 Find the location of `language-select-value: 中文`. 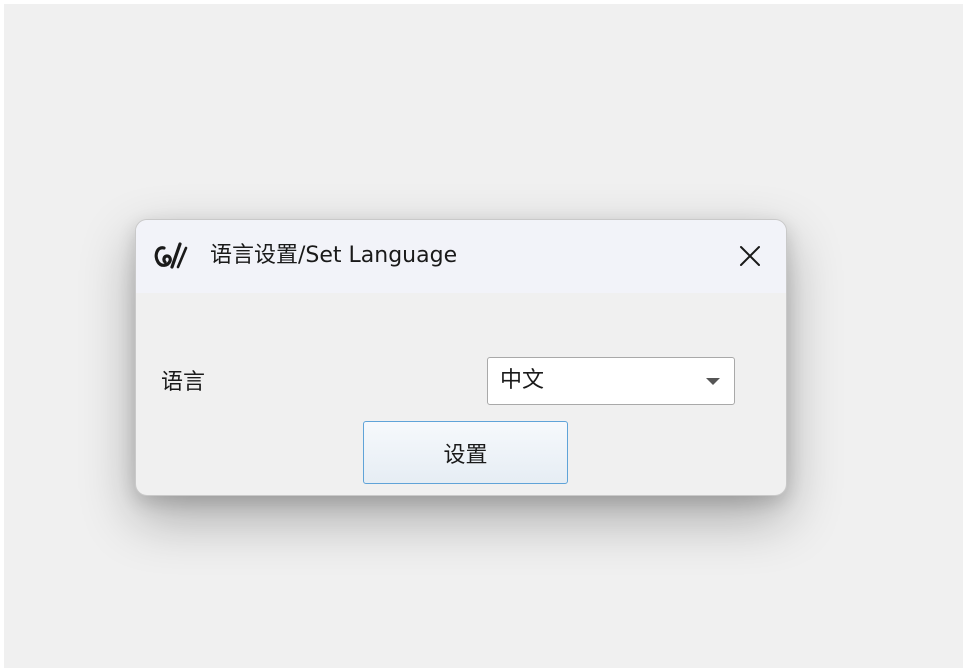

language-select-value: 中文 is located at coordinates (522, 380).